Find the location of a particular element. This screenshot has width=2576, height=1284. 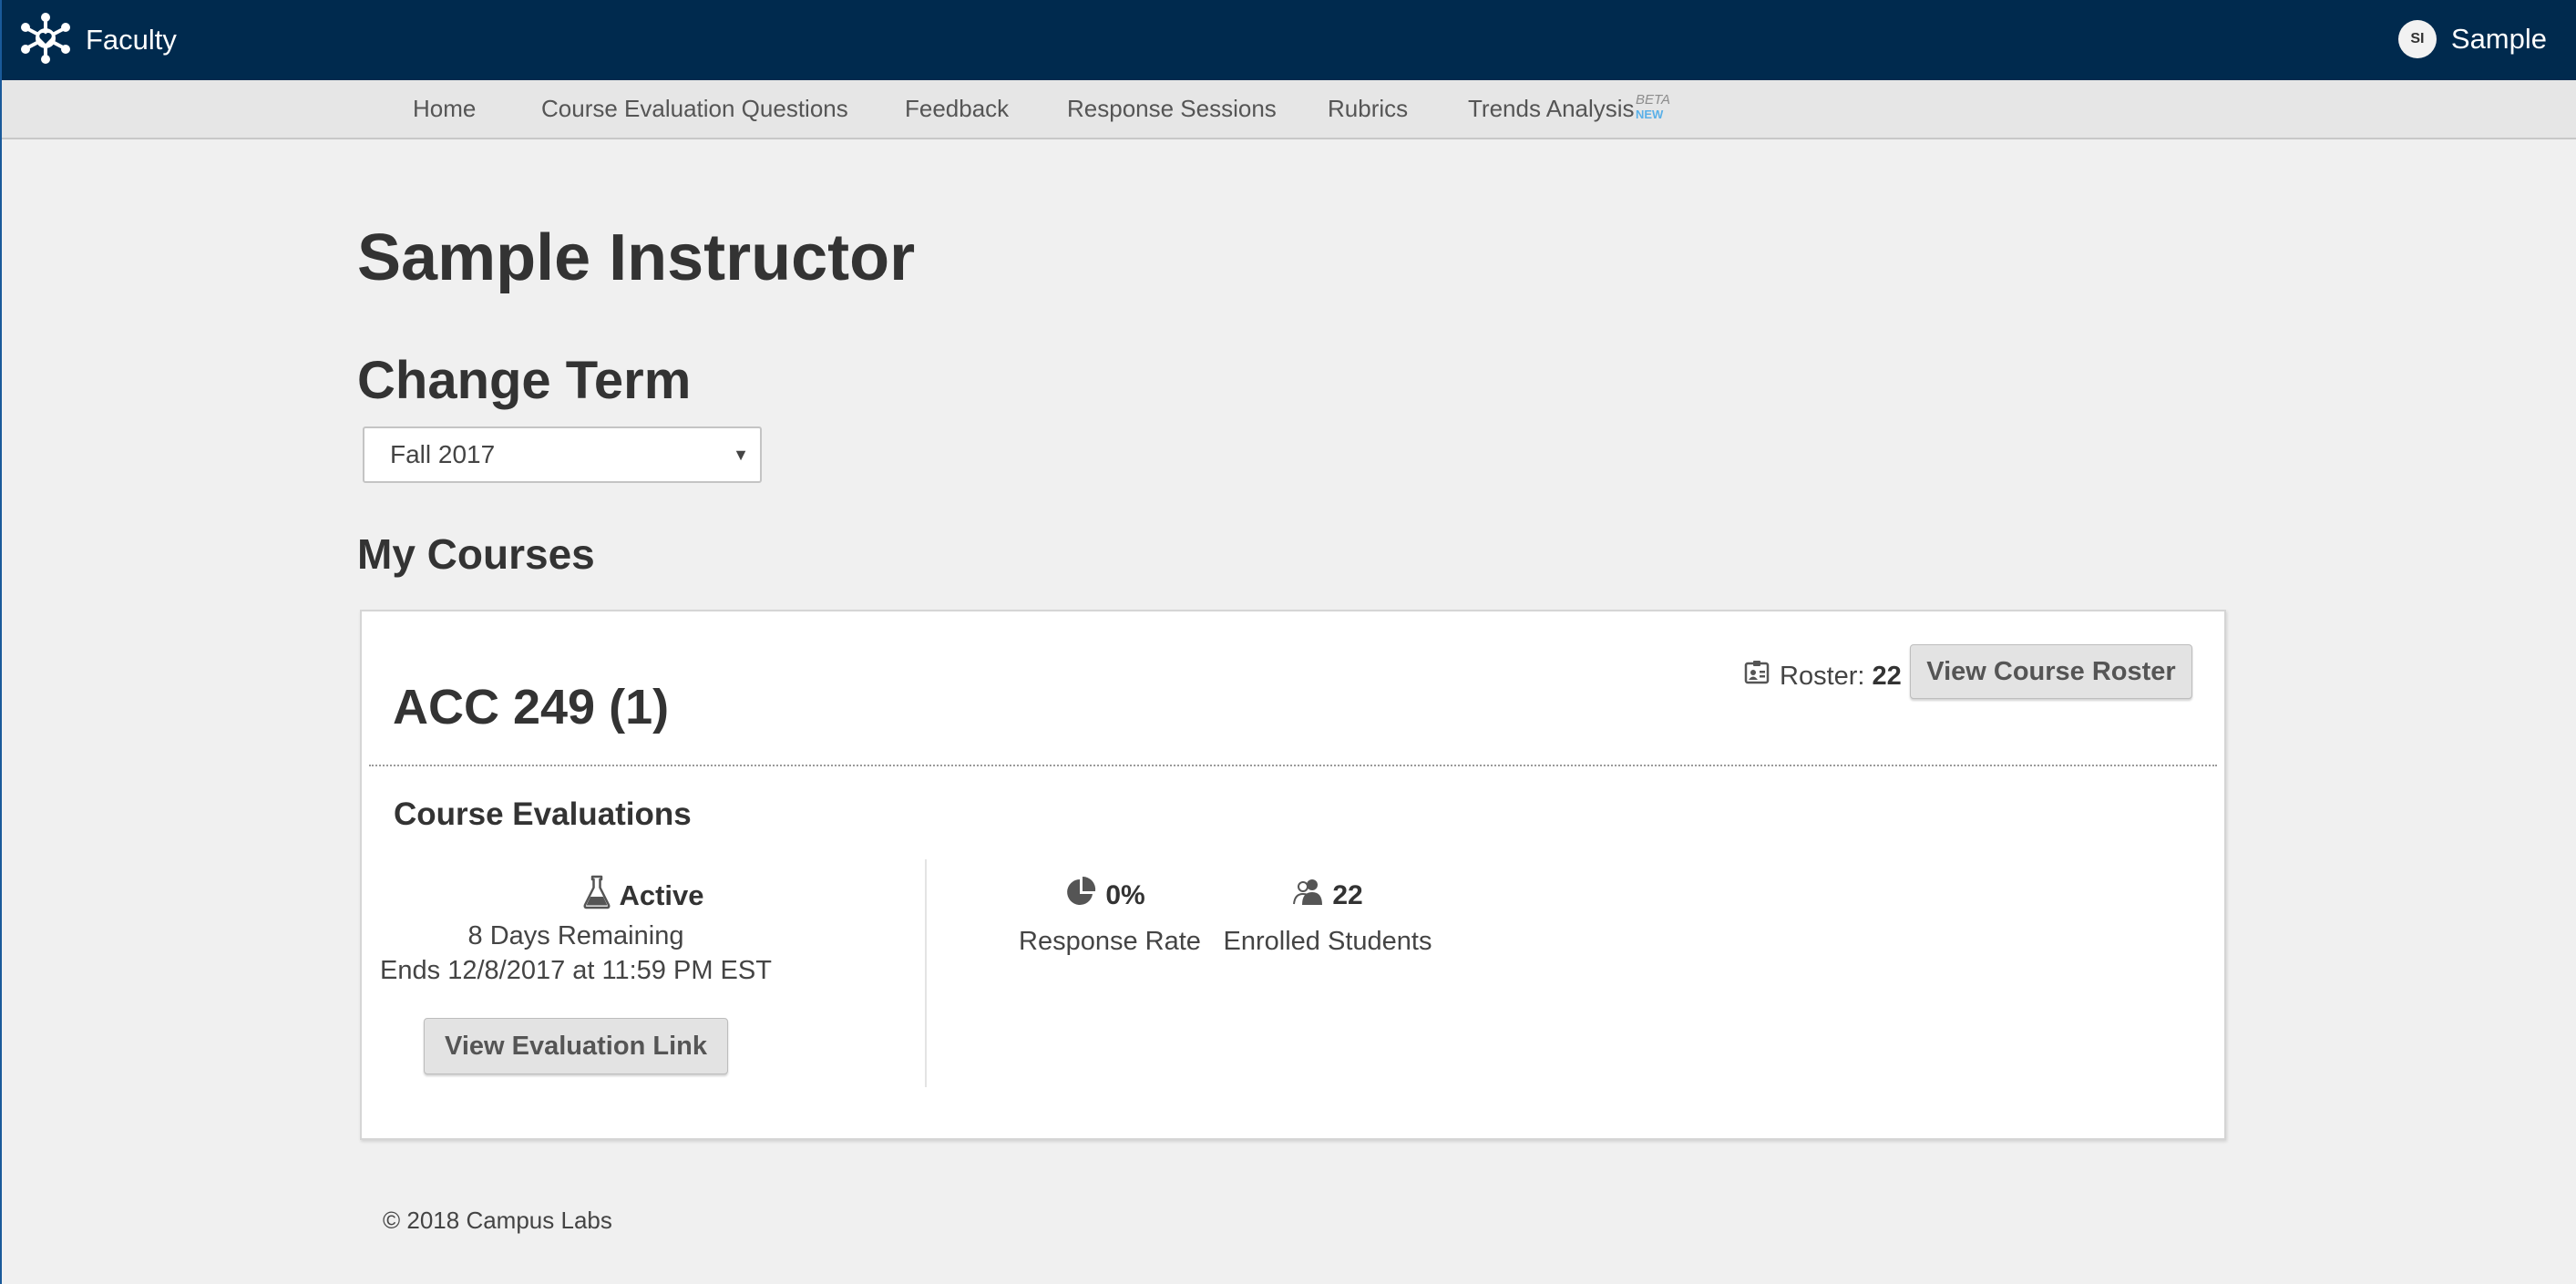

view-evaluation-link-button: View Evaluation Link is located at coordinates (576, 1046).